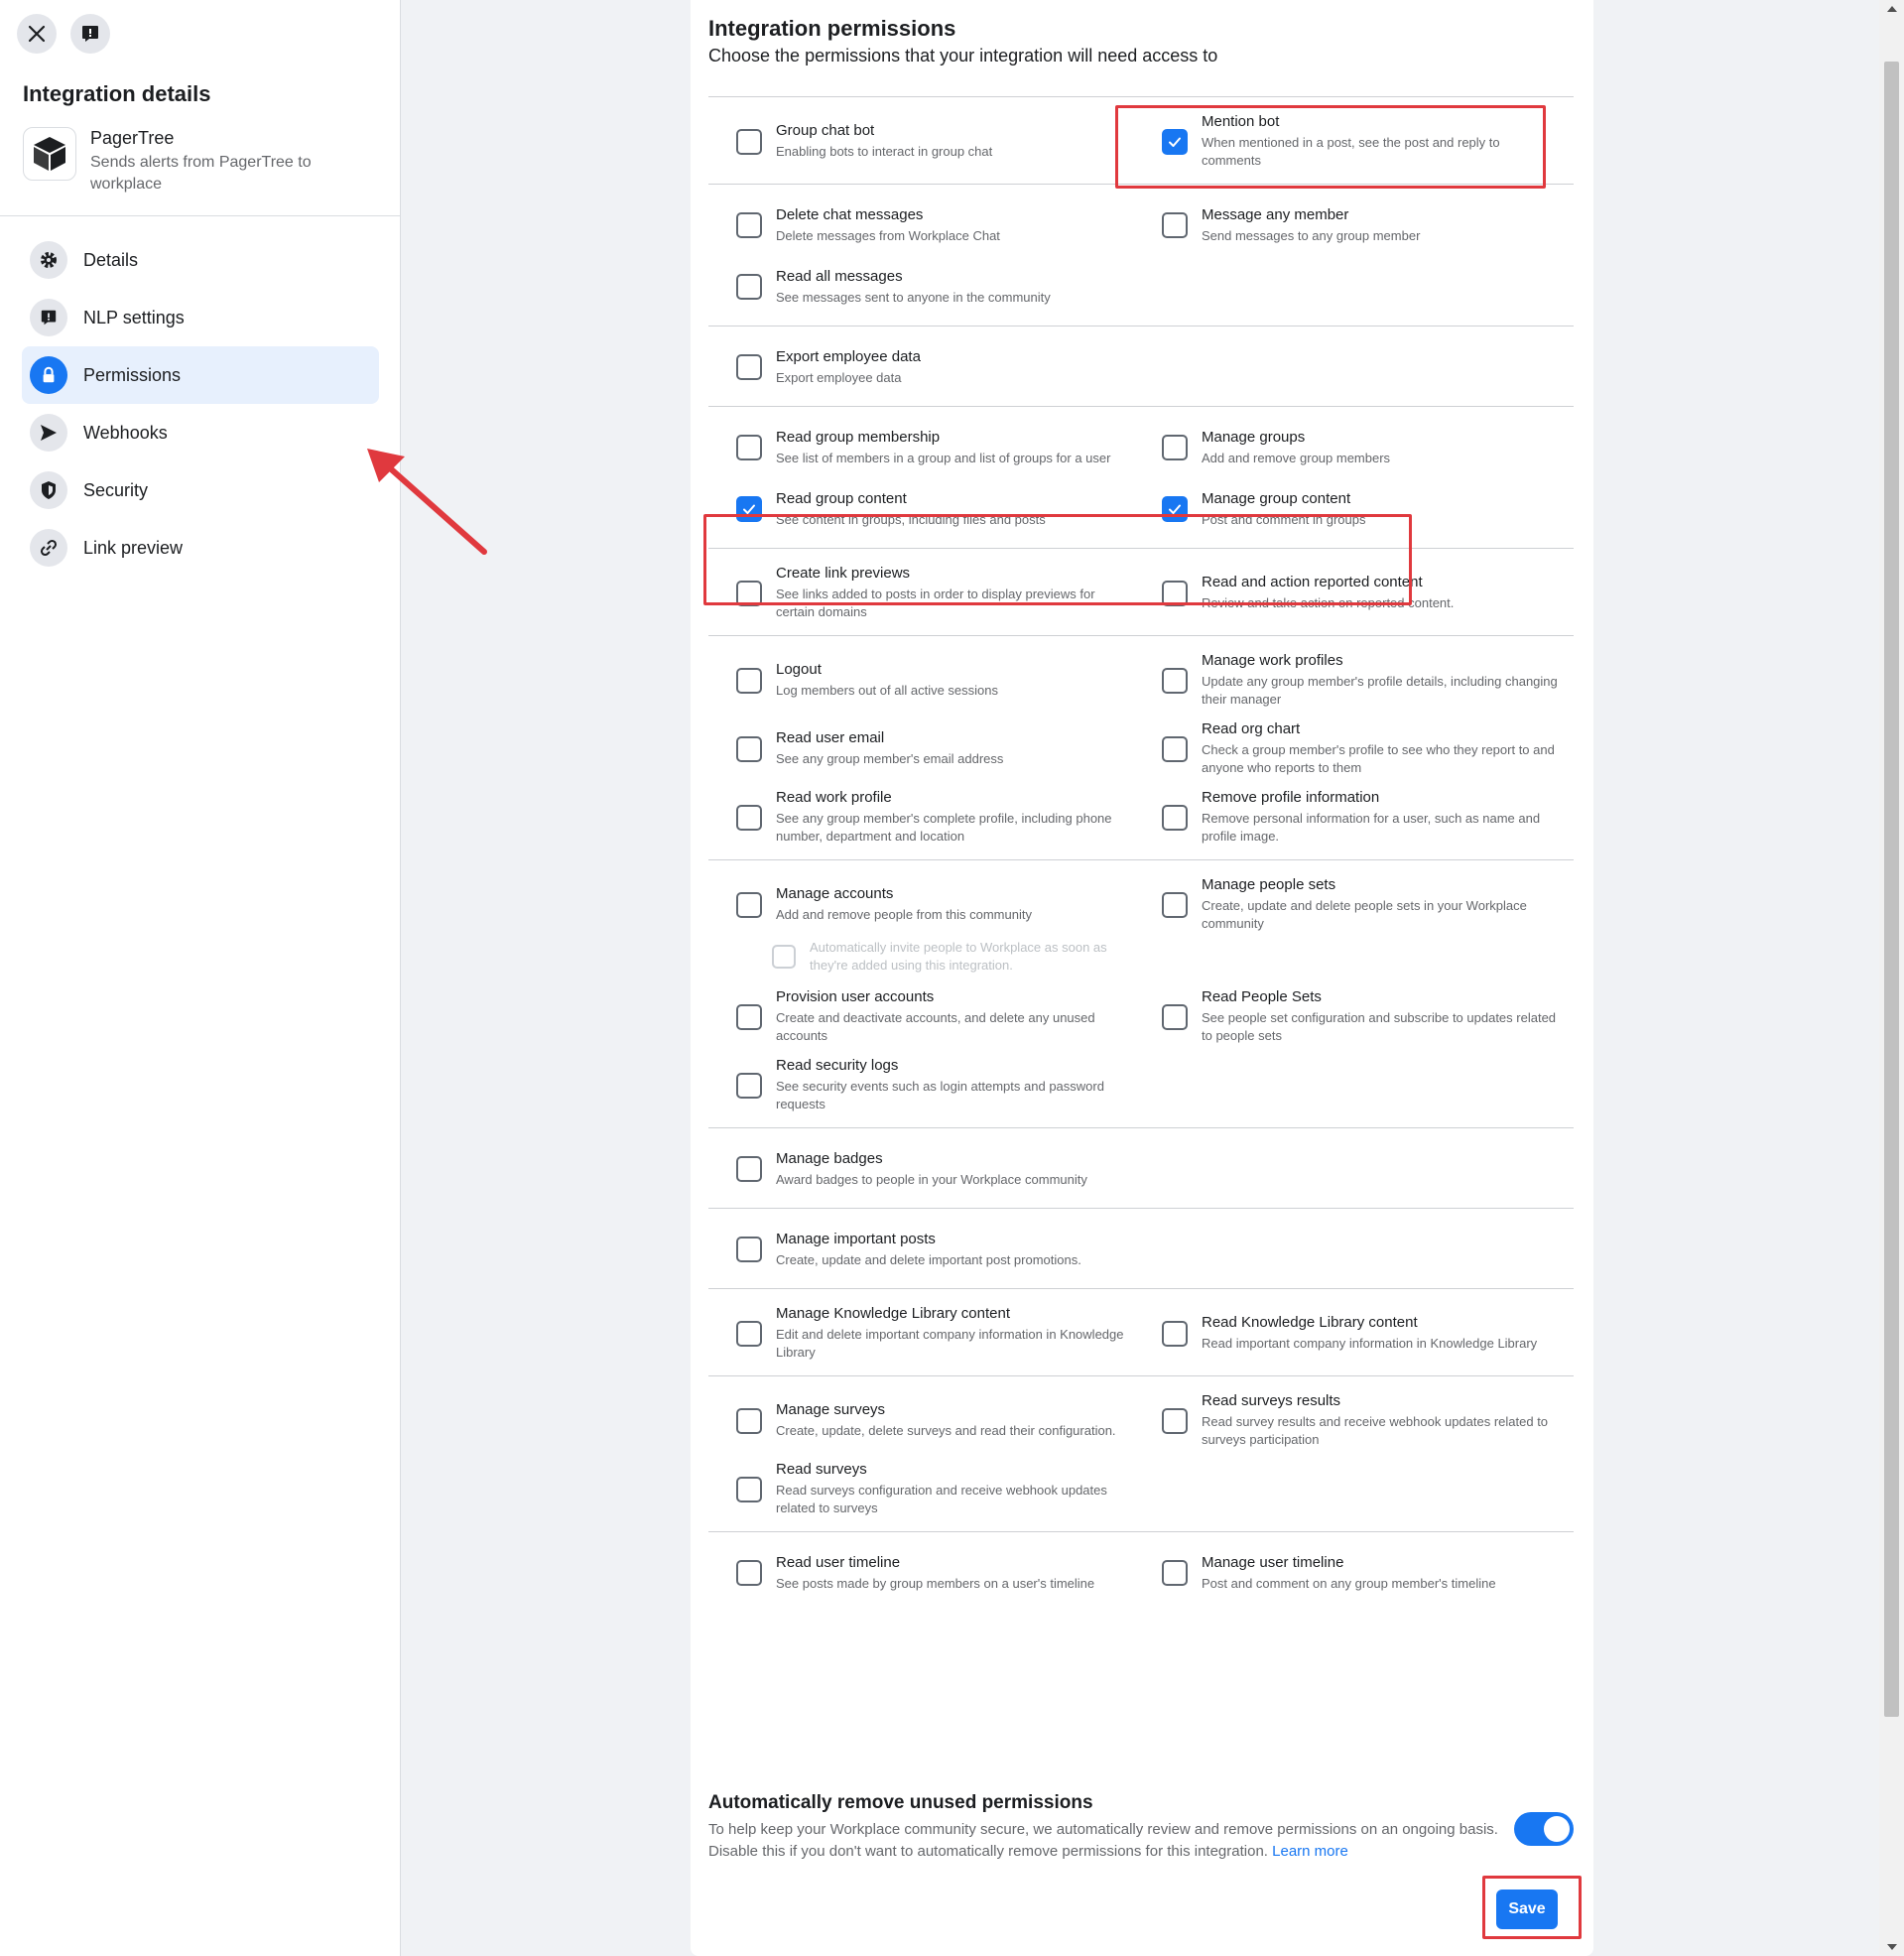 The image size is (1904, 1956). I want to click on alert-icon, so click(48, 317).